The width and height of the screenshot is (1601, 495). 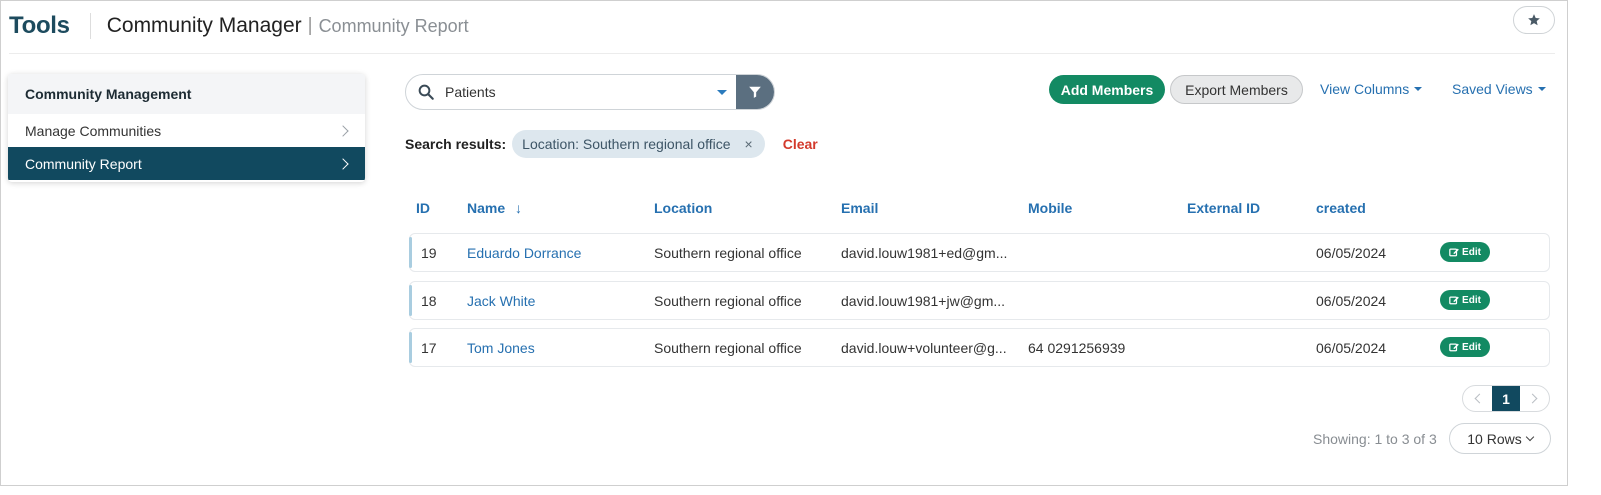 I want to click on cell-id: 18, so click(x=429, y=301).